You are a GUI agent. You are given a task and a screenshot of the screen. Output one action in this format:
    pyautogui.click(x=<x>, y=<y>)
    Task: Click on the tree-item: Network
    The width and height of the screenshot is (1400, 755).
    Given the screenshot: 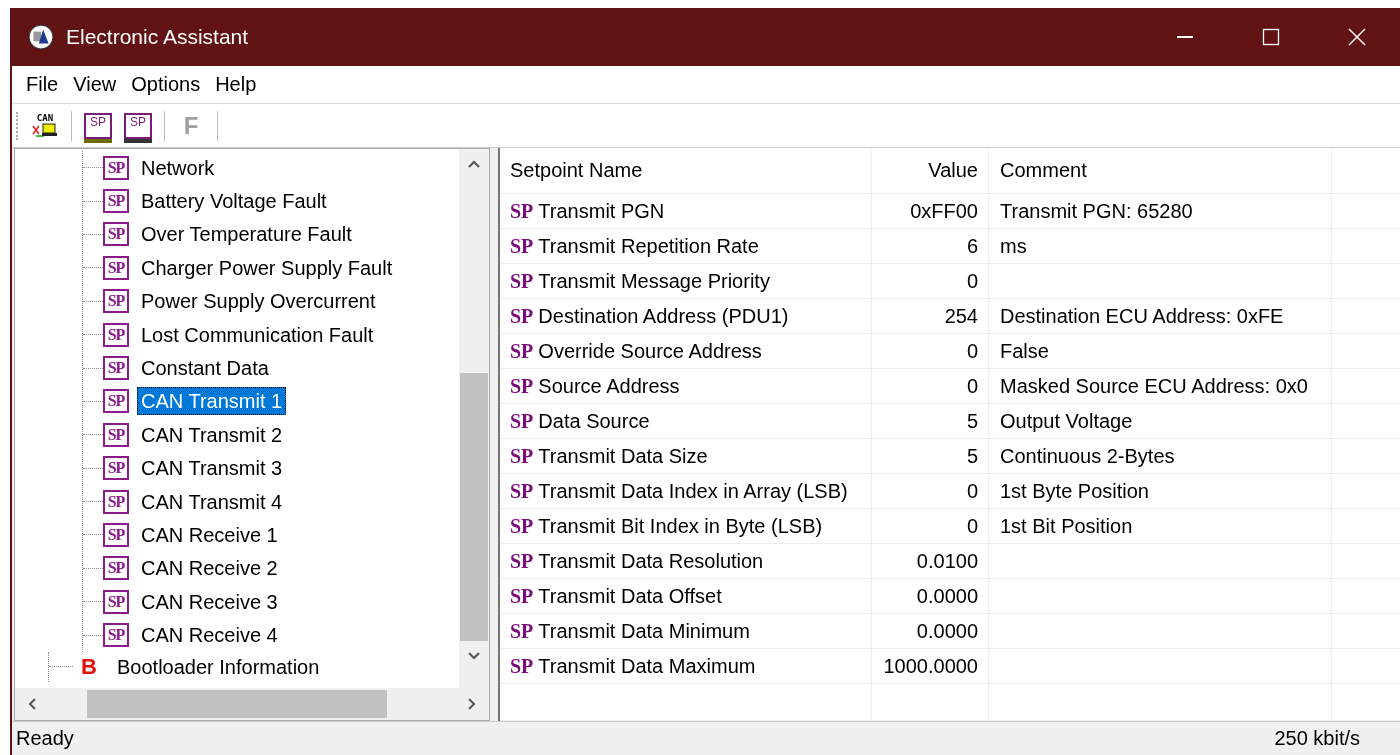 What is the action you would take?
    pyautogui.click(x=178, y=167)
    